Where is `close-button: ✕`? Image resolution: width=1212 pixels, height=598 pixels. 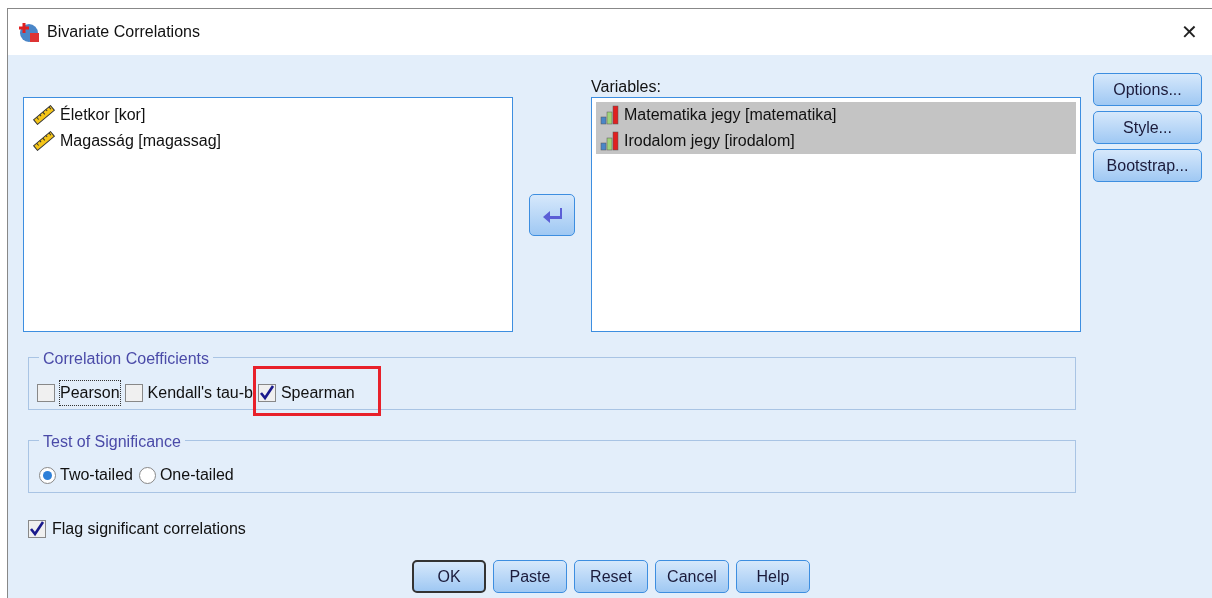
close-button: ✕ is located at coordinates (1189, 32).